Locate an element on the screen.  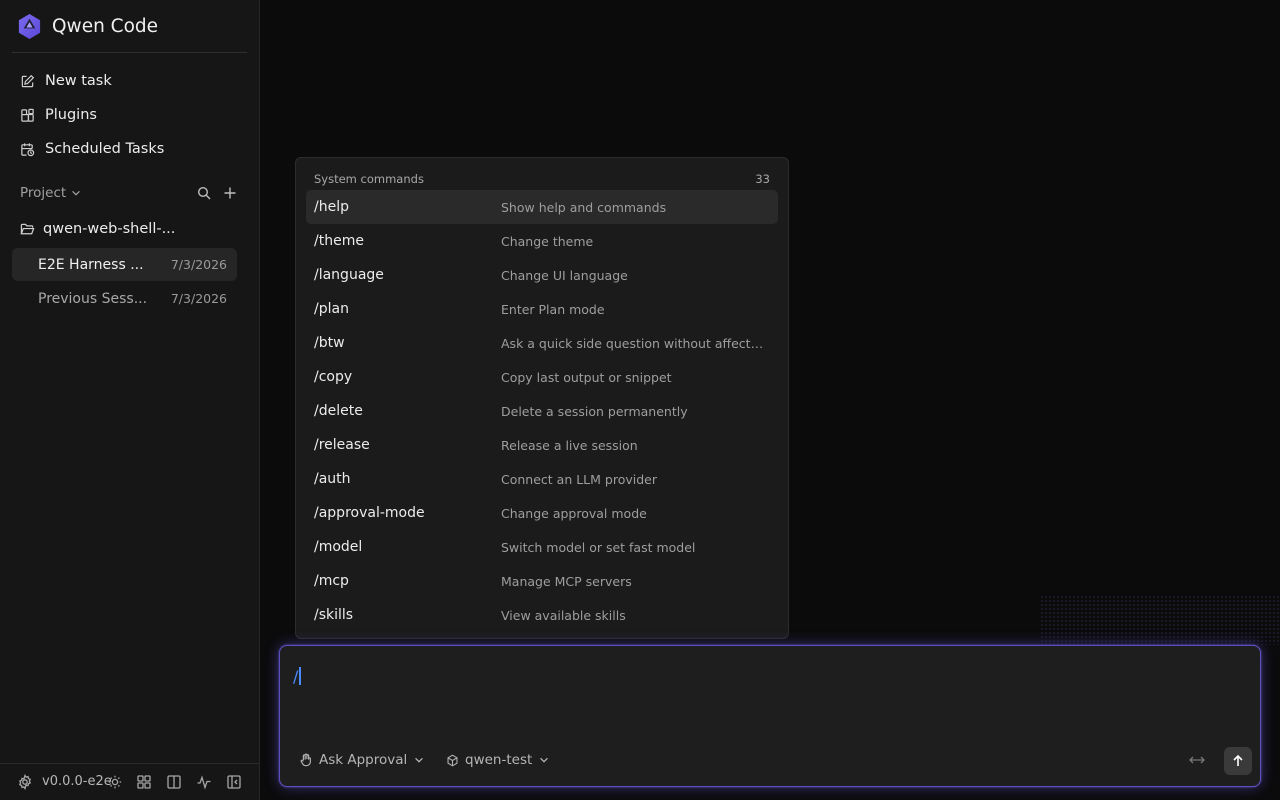
command-count: 33 is located at coordinates (762, 179).